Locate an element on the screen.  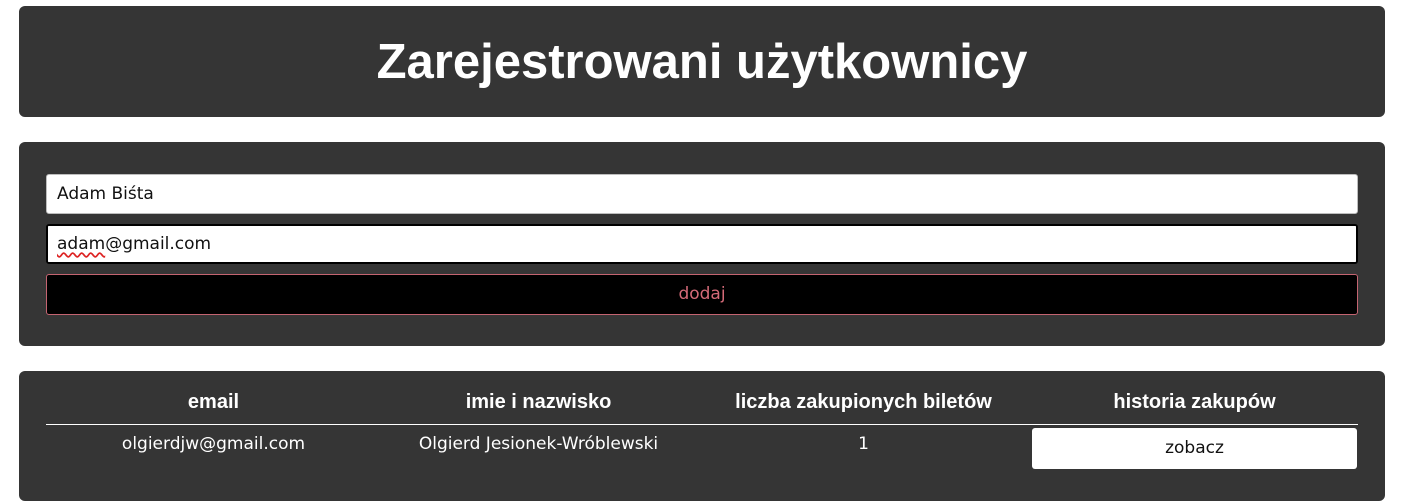
page-title: Zarejestrowani użytkownicy is located at coordinates (702, 62).